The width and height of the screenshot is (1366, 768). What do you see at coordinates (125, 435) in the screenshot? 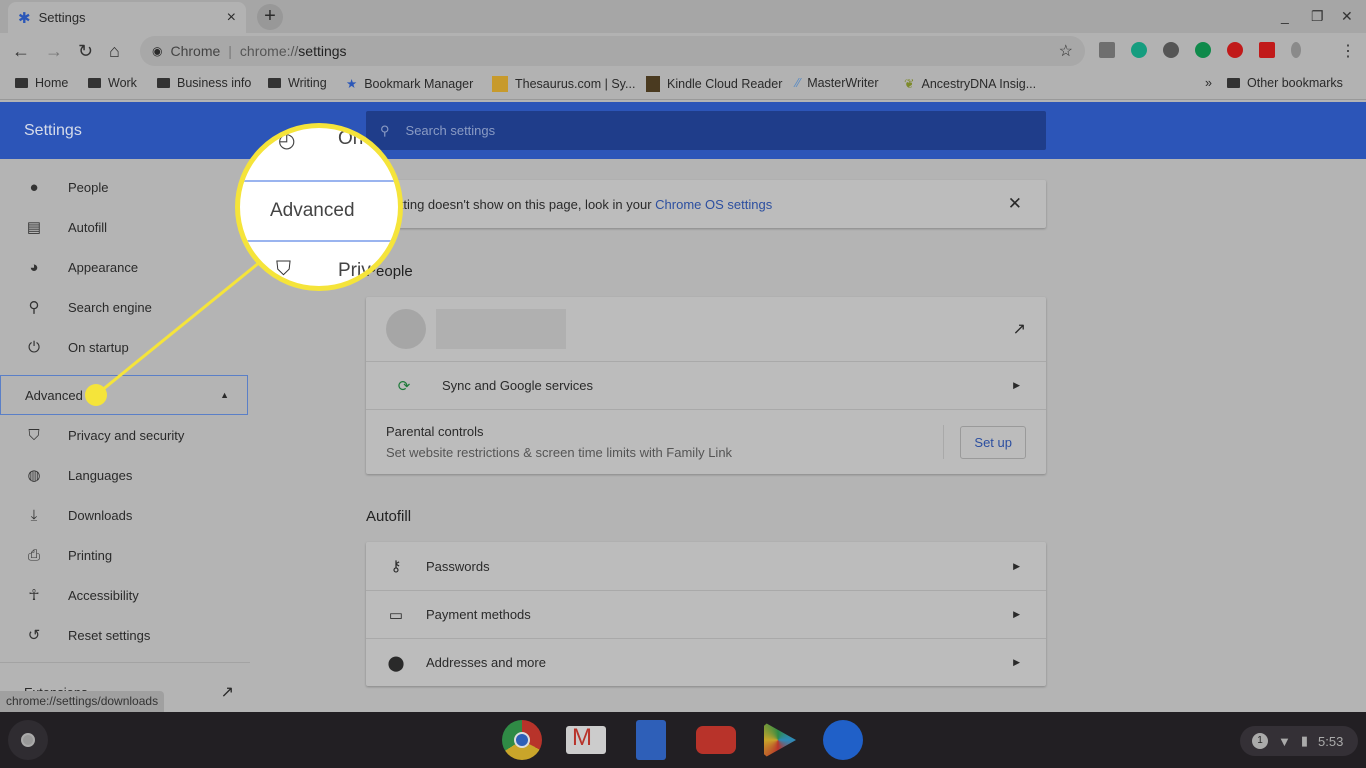
I see `sidebar-item-privacy: ⛉ Privacy and security` at bounding box center [125, 435].